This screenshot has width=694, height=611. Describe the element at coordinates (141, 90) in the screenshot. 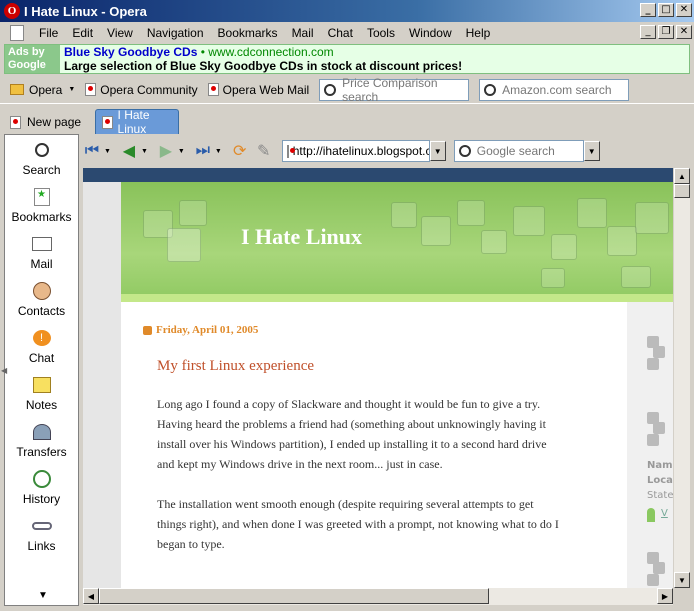

I see `opera-community-link: Opera Community` at that location.